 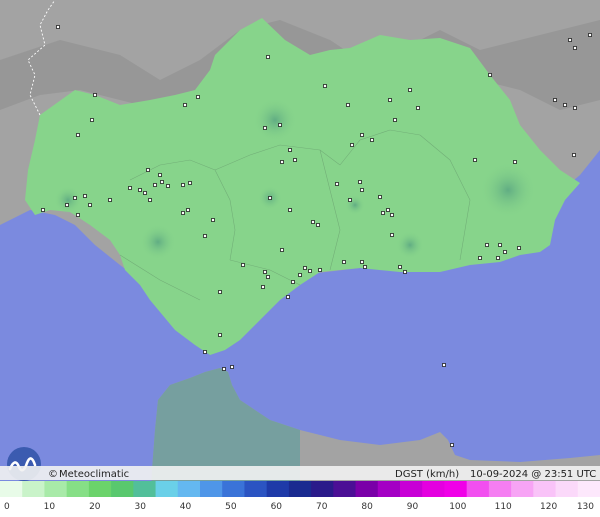 What do you see at coordinates (367, 507) in the screenshot?
I see `legend-tick-label: 80` at bounding box center [367, 507].